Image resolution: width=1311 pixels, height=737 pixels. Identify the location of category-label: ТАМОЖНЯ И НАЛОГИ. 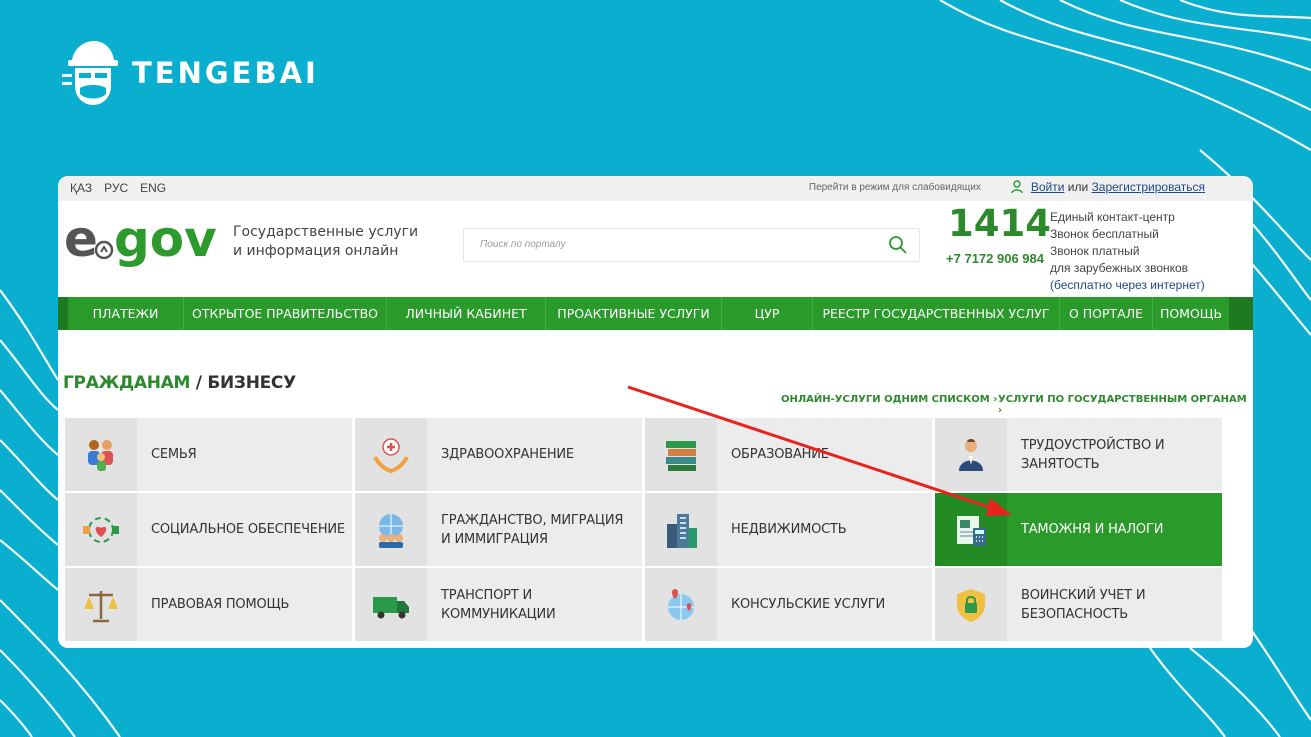
(1092, 529).